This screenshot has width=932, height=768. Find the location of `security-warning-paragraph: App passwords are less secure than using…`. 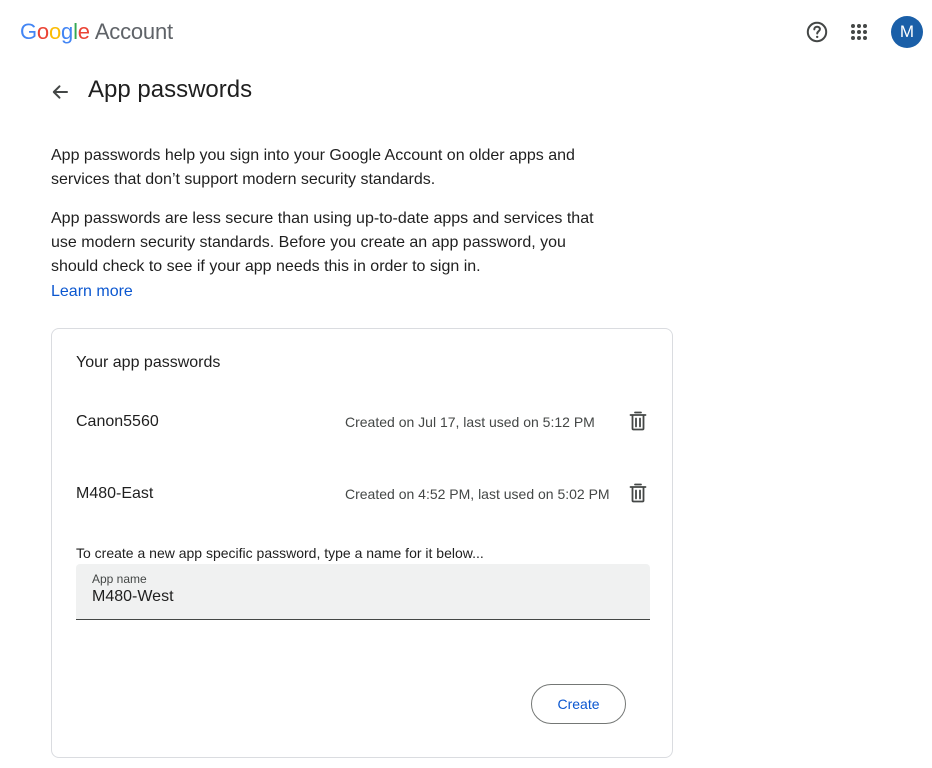

security-warning-paragraph: App passwords are less secure than using… is located at coordinates (322, 242).